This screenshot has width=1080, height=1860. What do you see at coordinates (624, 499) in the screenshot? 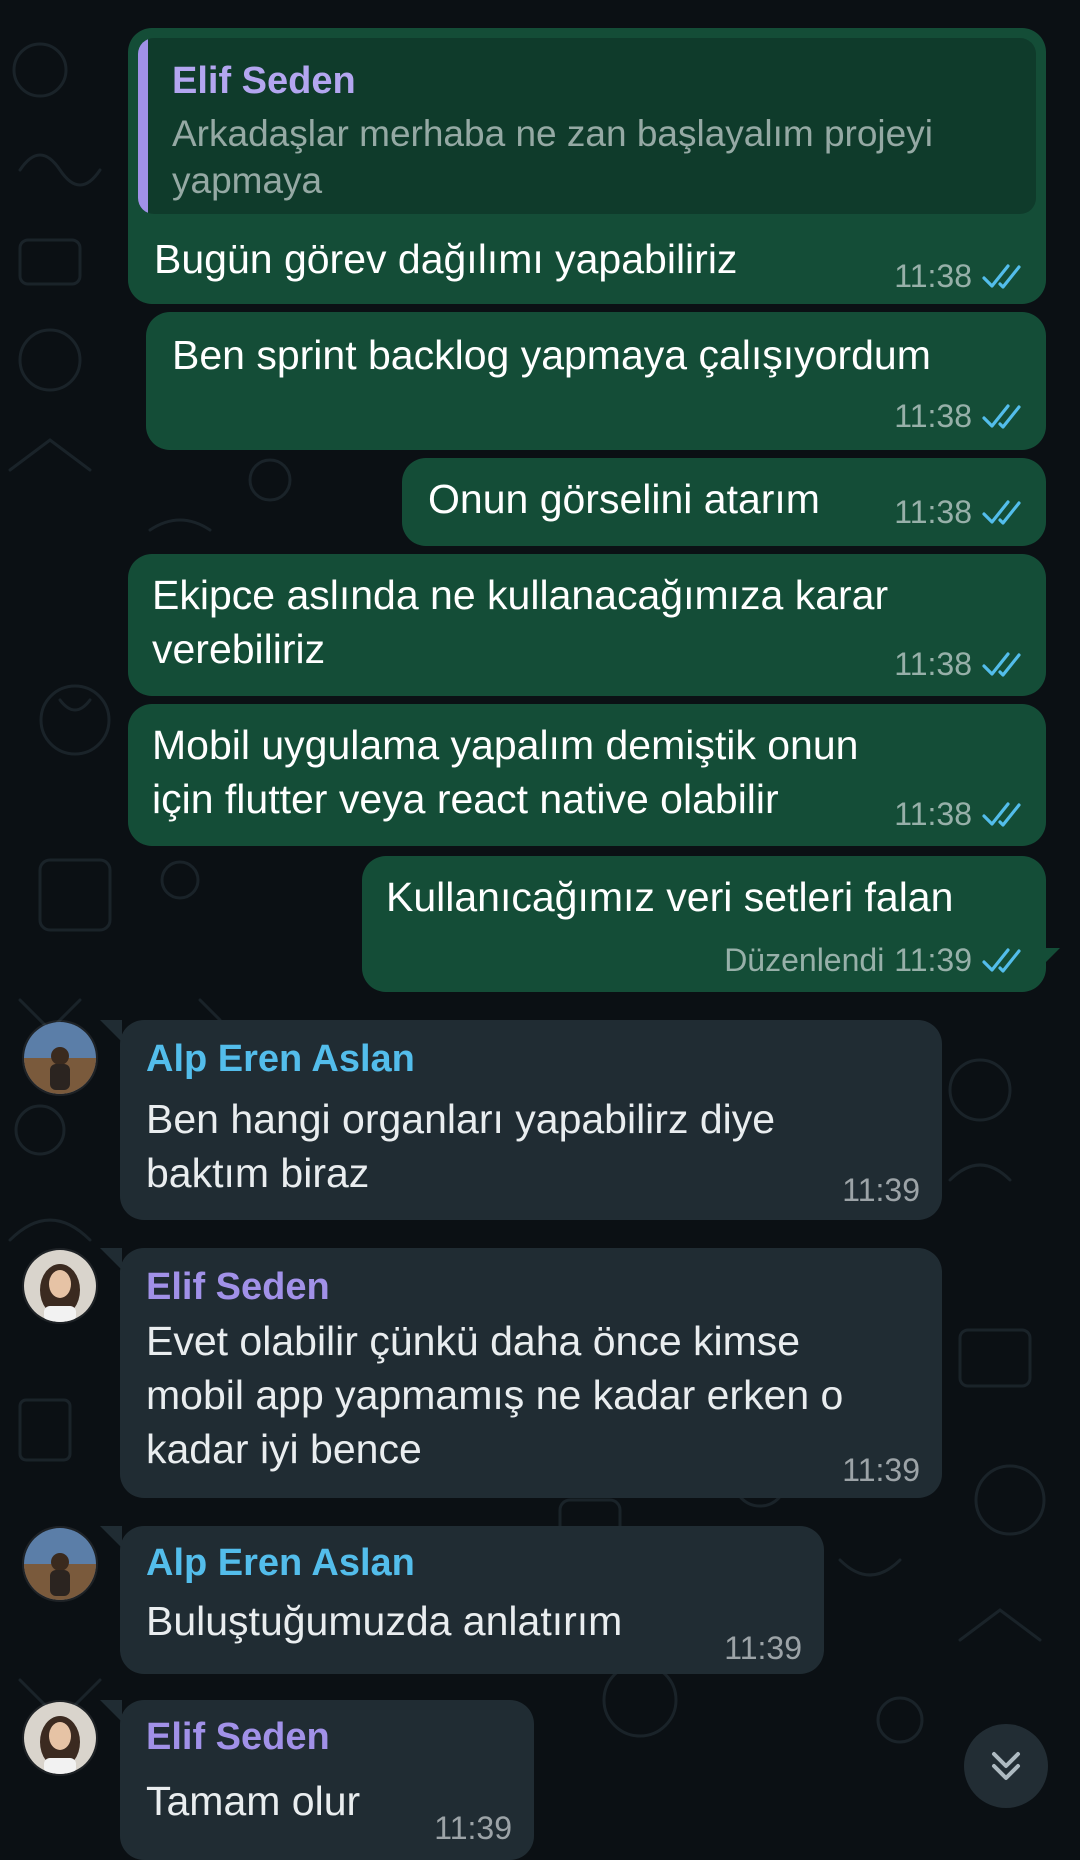
I see `message-text: Onun görselini atarım` at bounding box center [624, 499].